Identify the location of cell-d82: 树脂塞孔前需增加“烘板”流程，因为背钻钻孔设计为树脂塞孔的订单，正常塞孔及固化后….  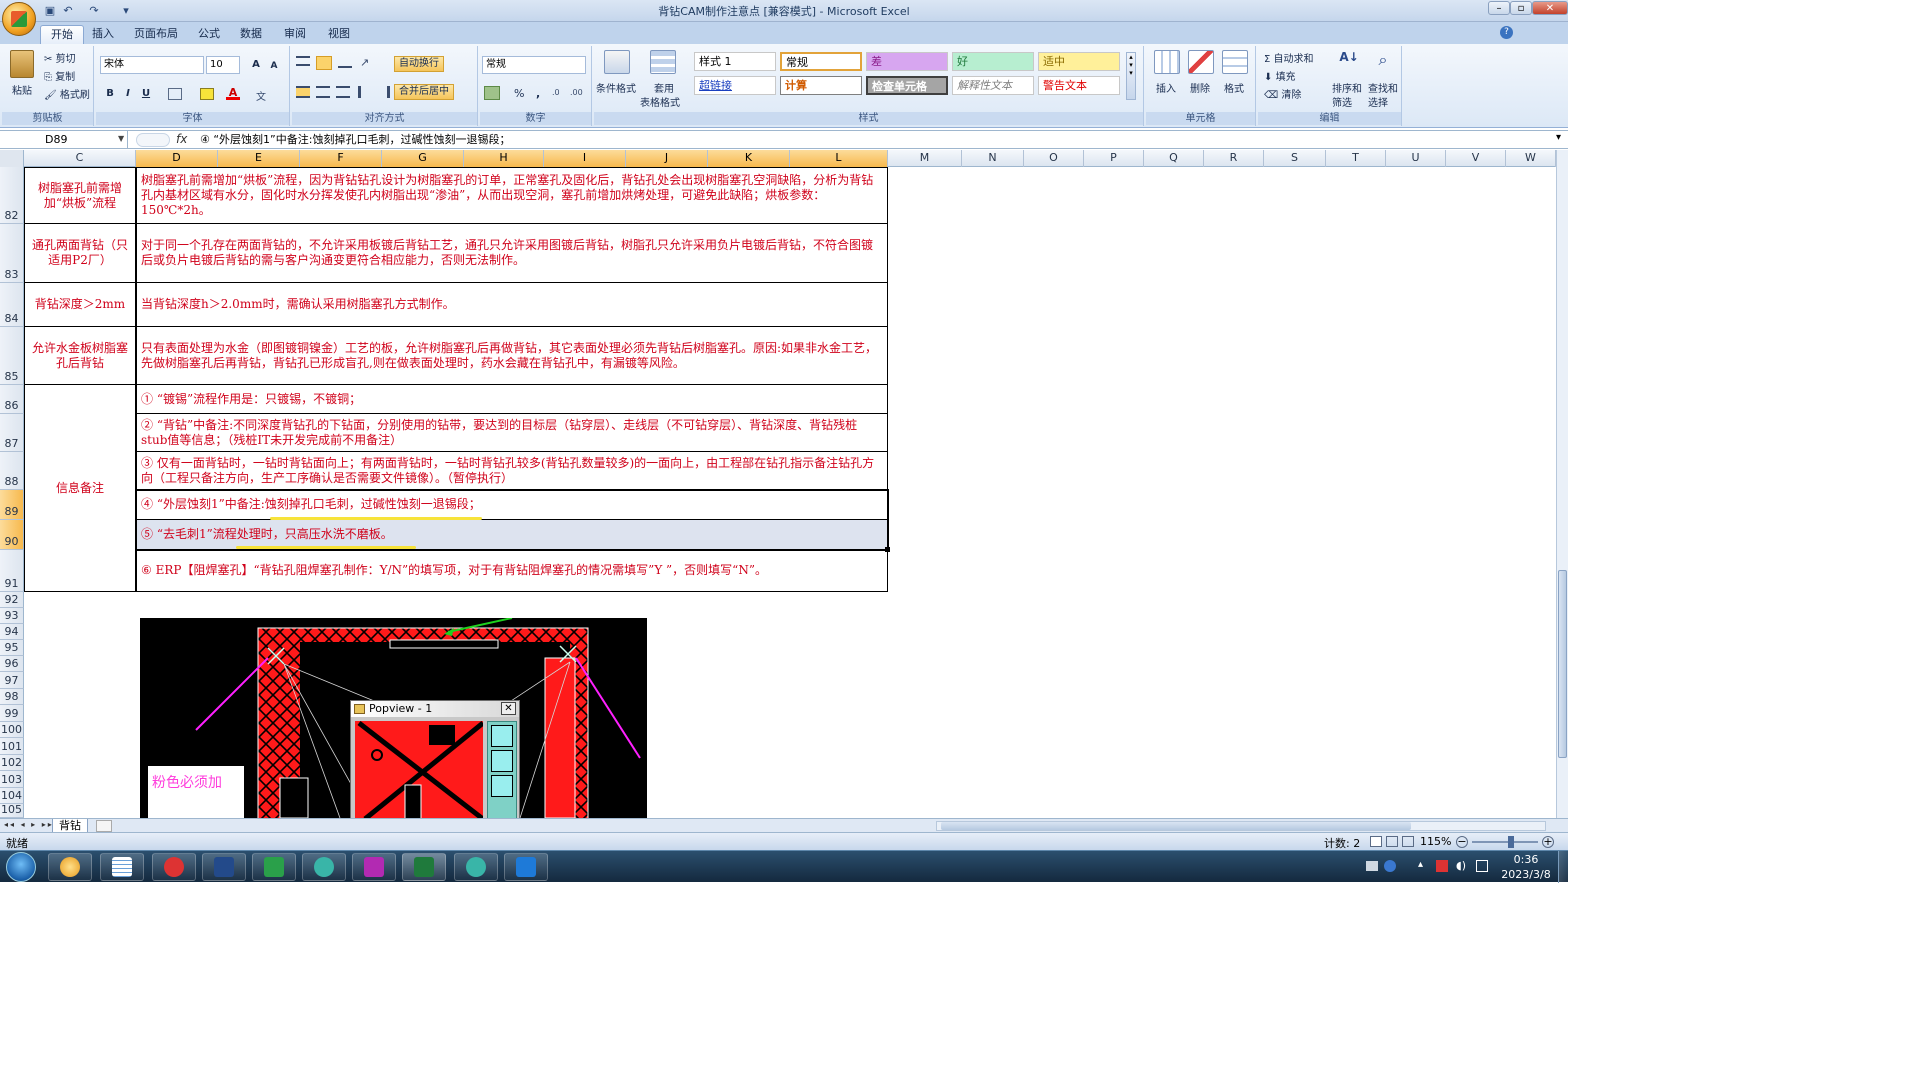
(512, 195).